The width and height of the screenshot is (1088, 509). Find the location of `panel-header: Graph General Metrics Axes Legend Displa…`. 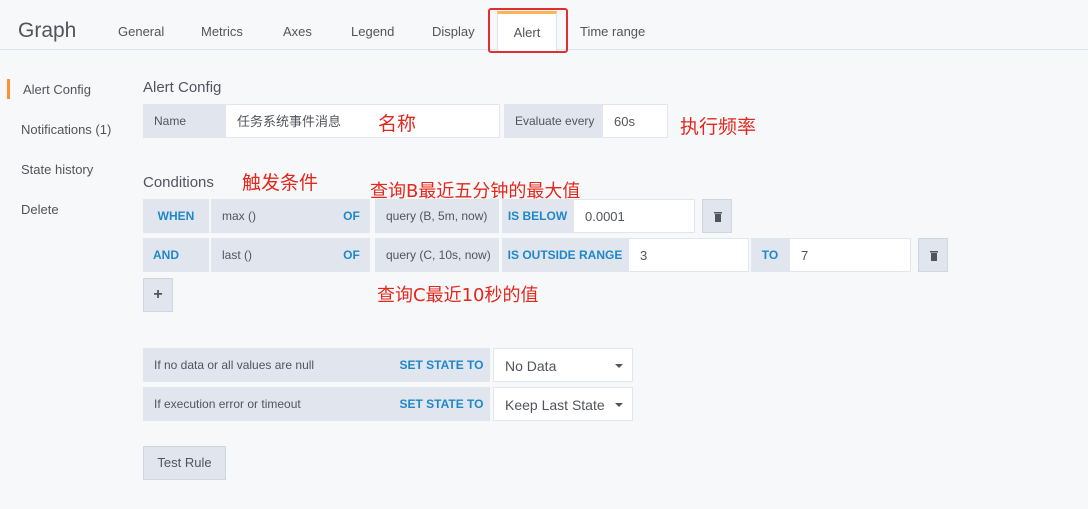

panel-header: Graph General Metrics Axes Legend Displa… is located at coordinates (544, 26).